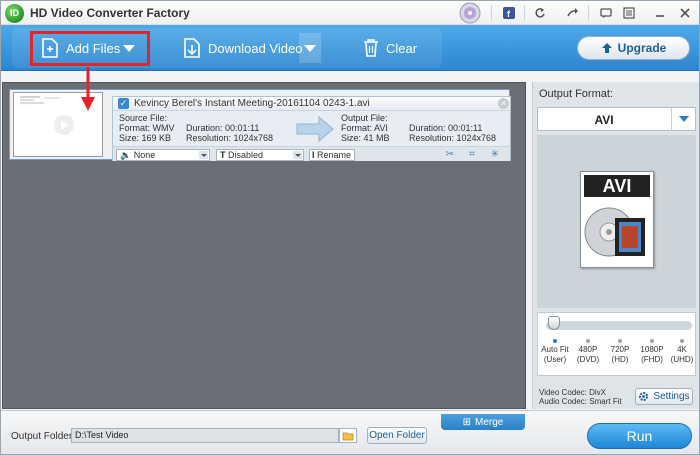  I want to click on file-checkbox: ✓, so click(123, 103).